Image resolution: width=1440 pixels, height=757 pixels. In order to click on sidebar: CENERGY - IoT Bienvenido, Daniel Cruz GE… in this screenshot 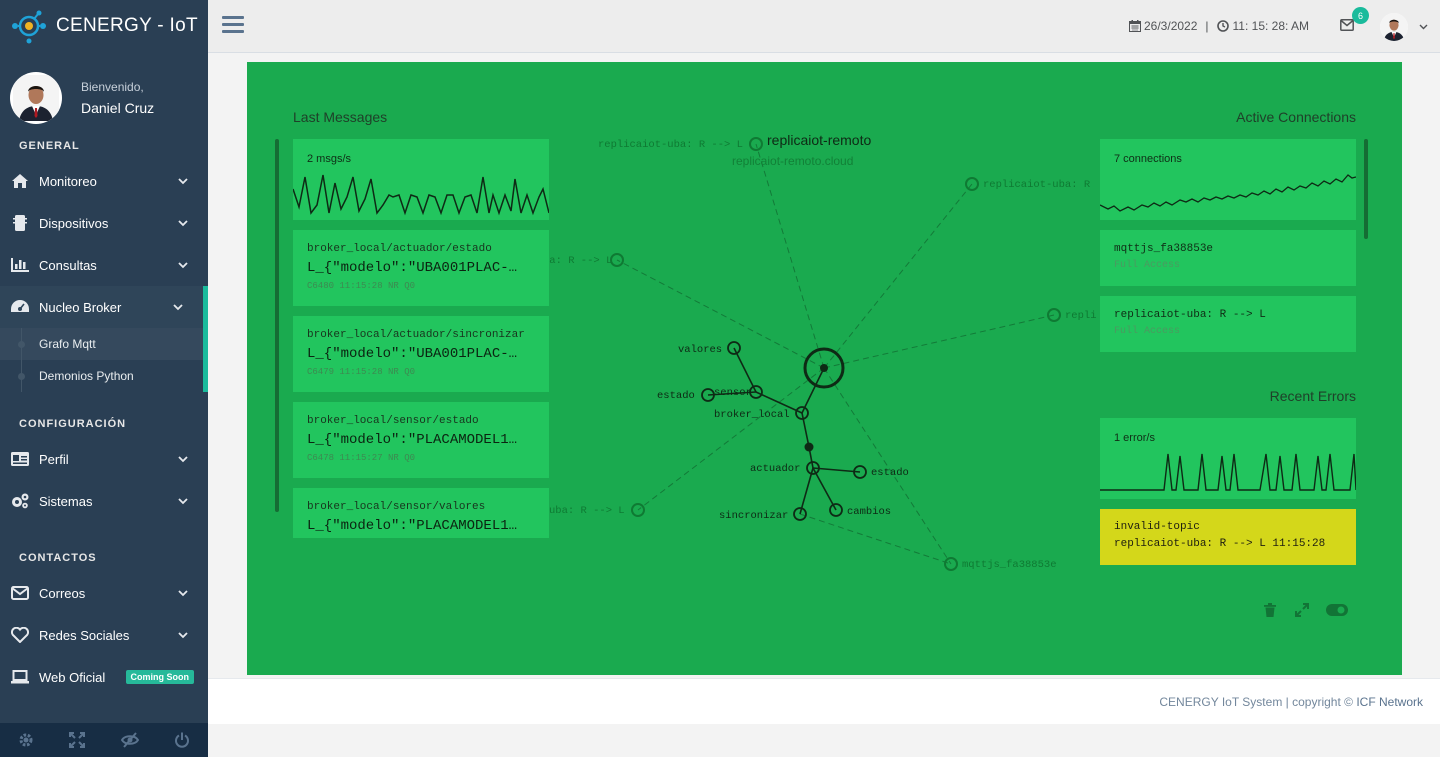, I will do `click(104, 378)`.